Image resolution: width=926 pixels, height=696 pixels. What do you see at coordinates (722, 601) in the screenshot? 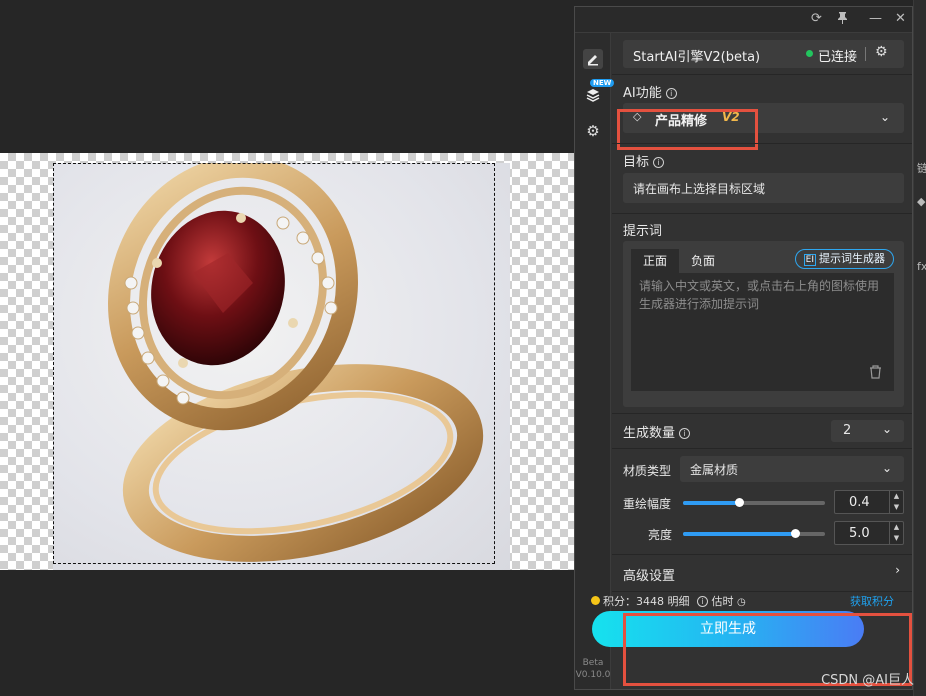
I see `estimate-text: 估时` at bounding box center [722, 601].